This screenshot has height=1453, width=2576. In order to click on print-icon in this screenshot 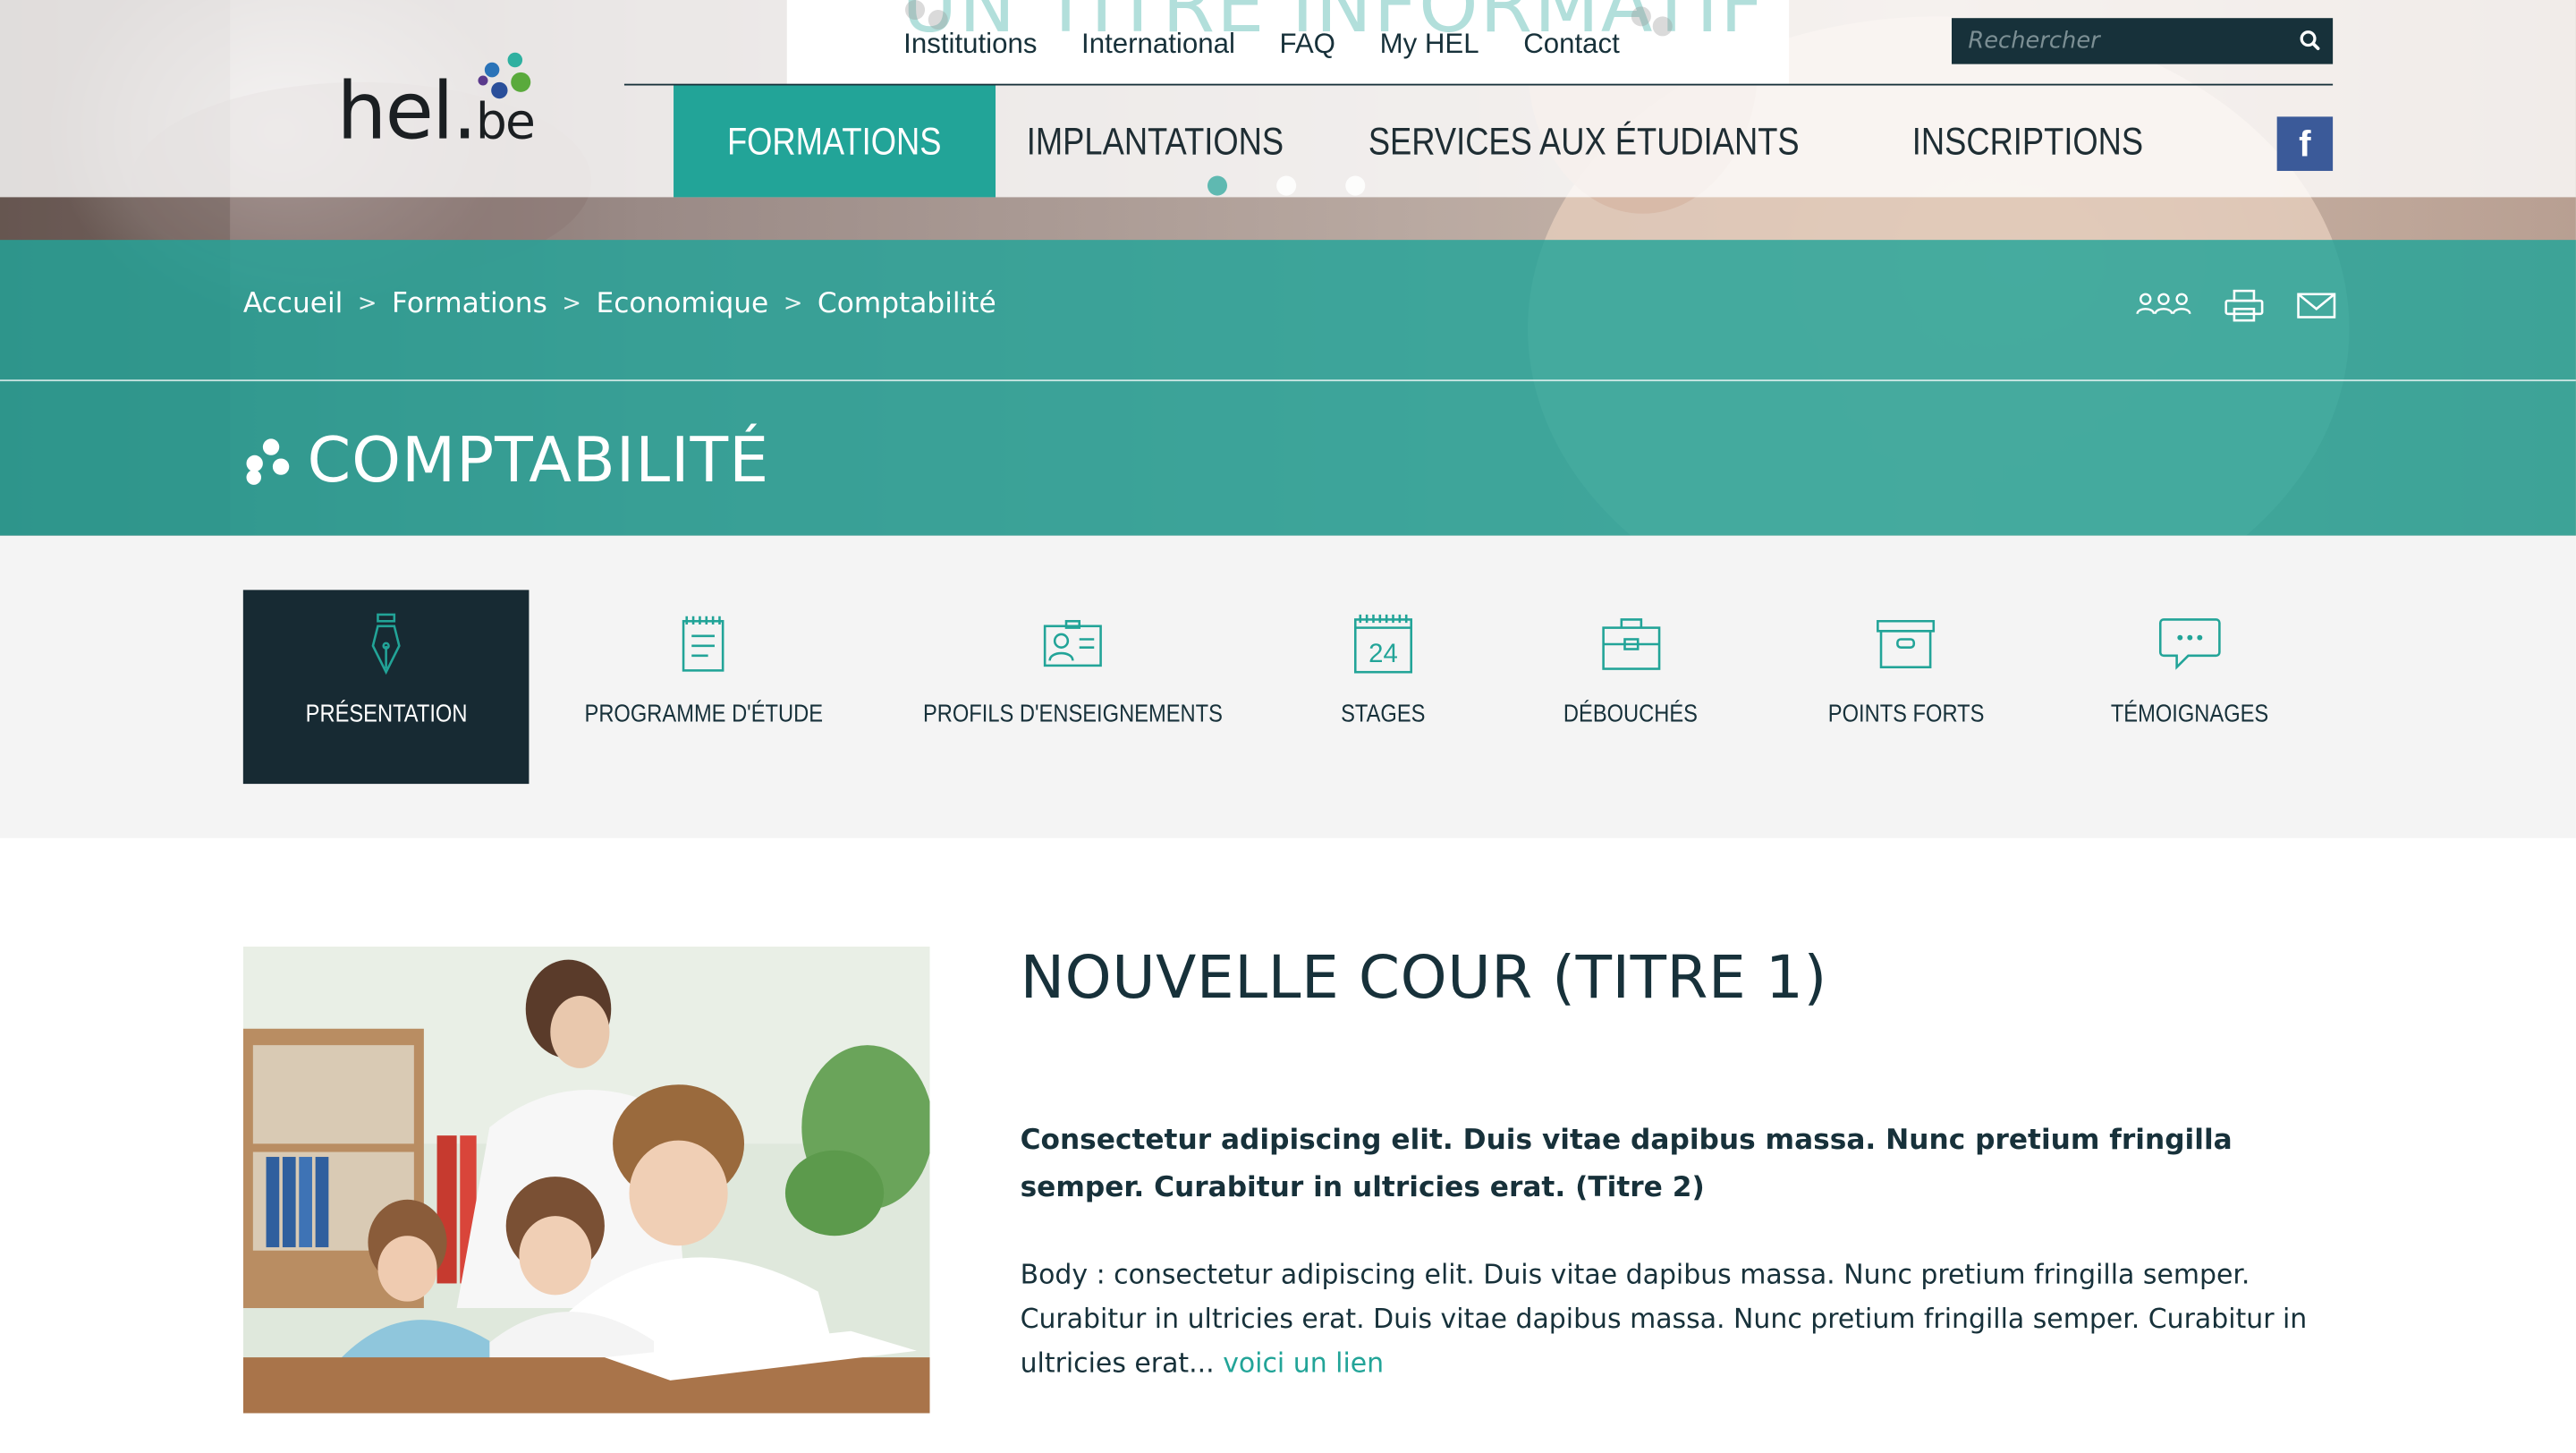, I will do `click(2244, 305)`.